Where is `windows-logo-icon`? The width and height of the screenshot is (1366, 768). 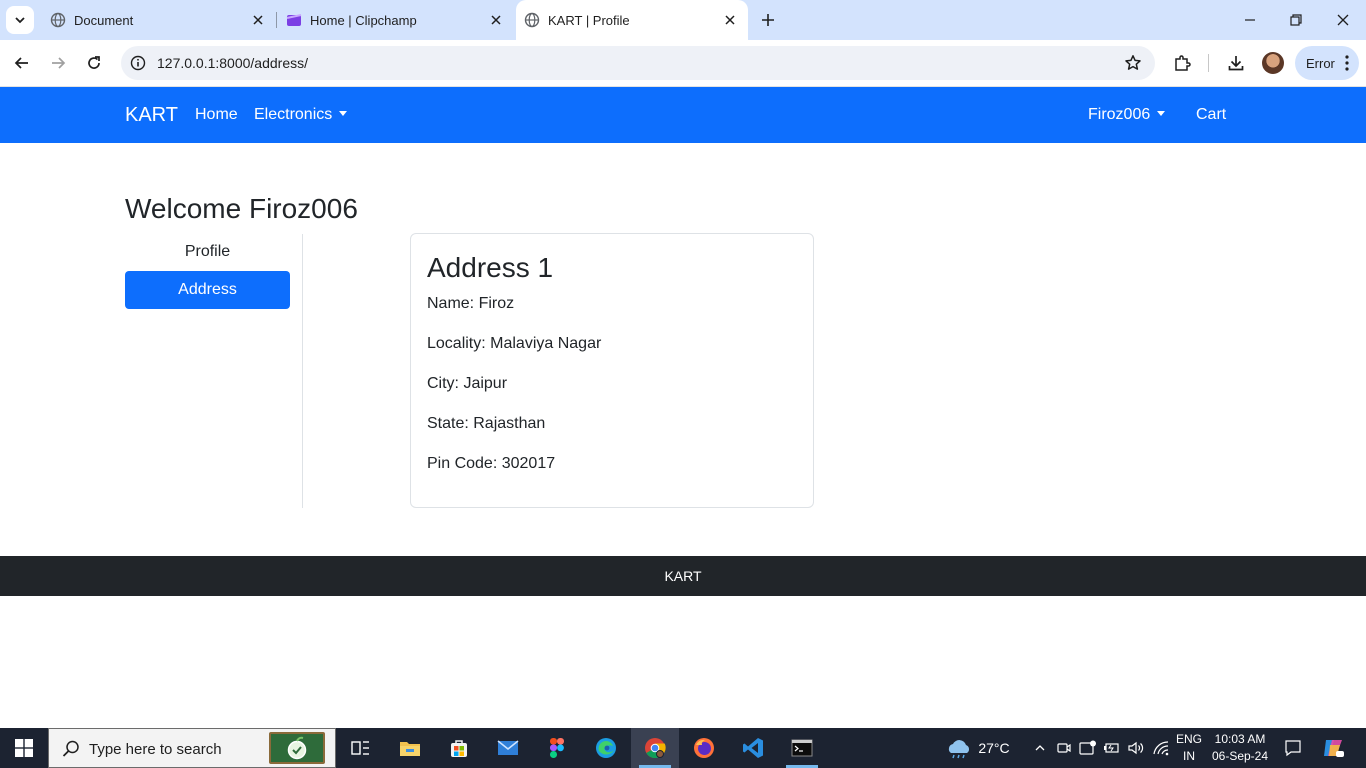 windows-logo-icon is located at coordinates (24, 748).